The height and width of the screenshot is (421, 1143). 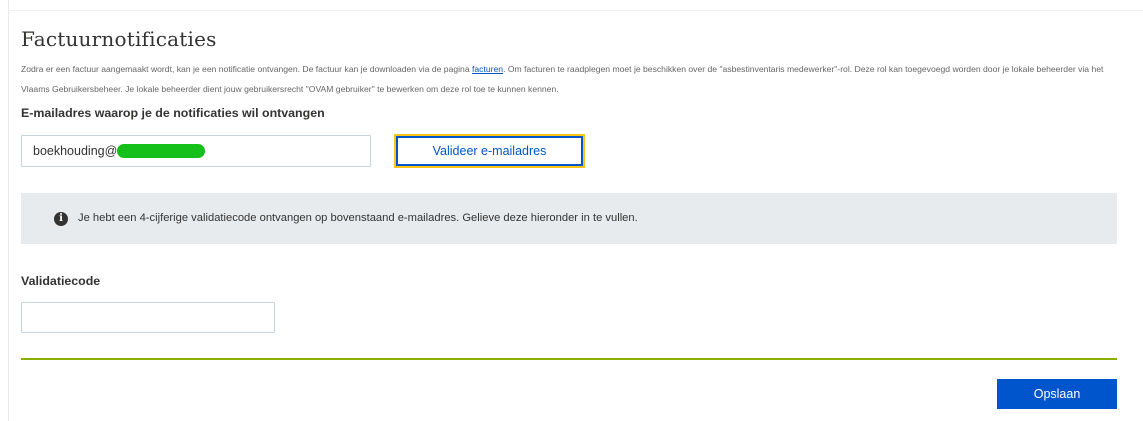 I want to click on divider, so click(x=569, y=359).